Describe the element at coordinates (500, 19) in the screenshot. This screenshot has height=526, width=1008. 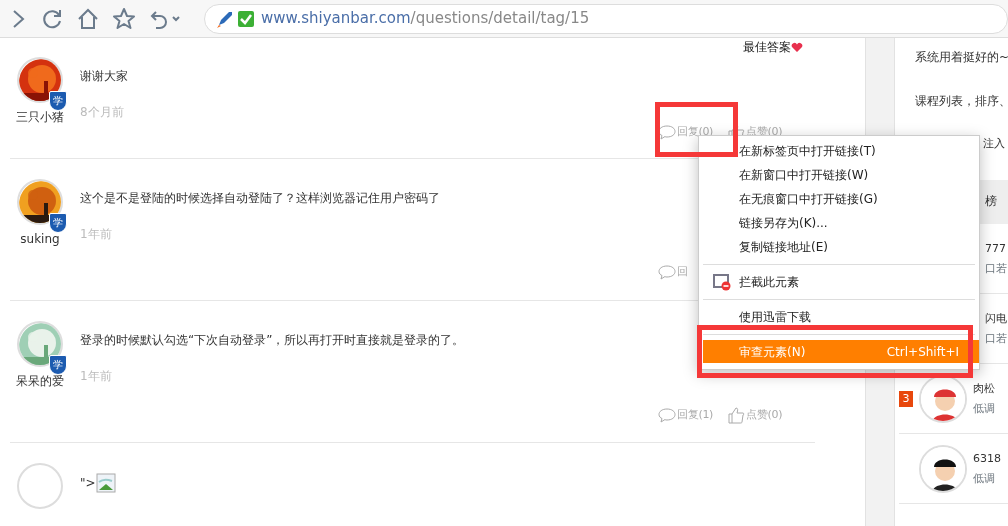
I see `url-path: /questions/detail/tag/15` at that location.